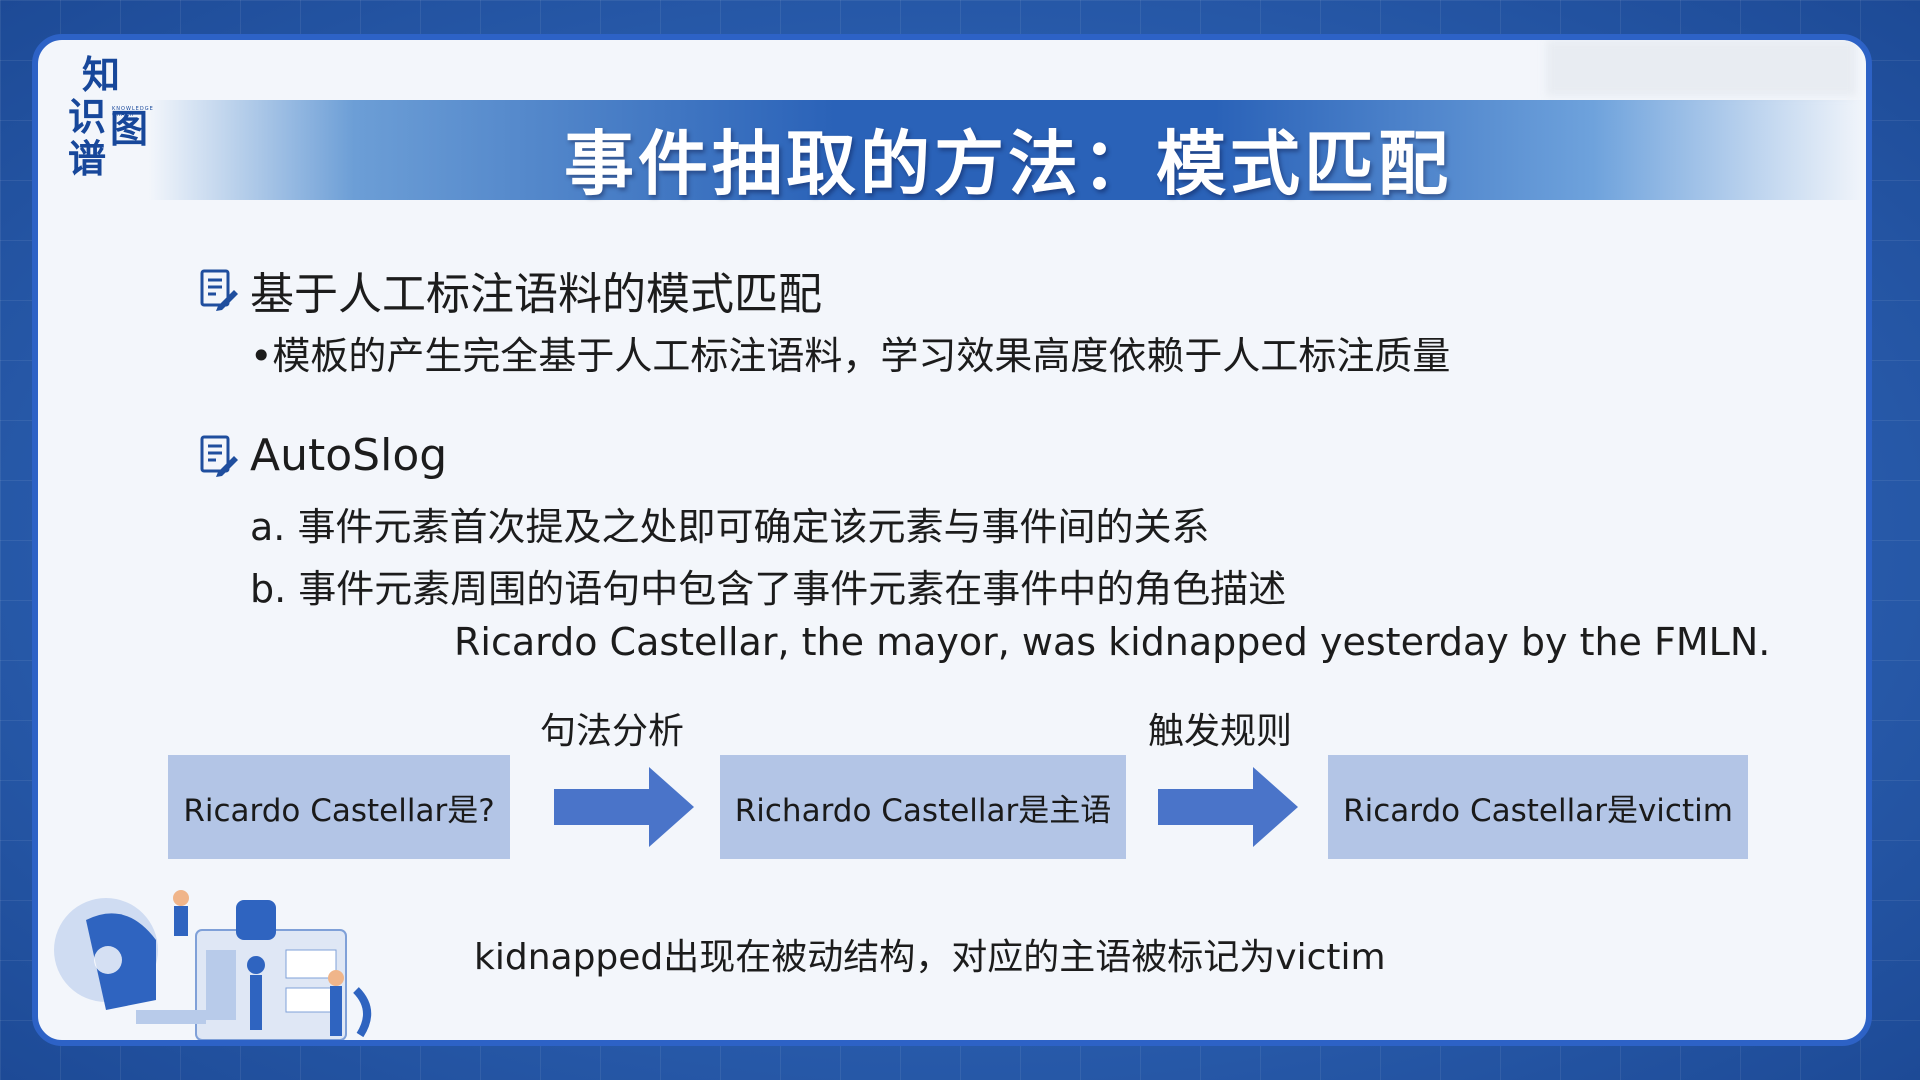  What do you see at coordinates (87, 159) in the screenshot?
I see `logo-char-4: 谱` at bounding box center [87, 159].